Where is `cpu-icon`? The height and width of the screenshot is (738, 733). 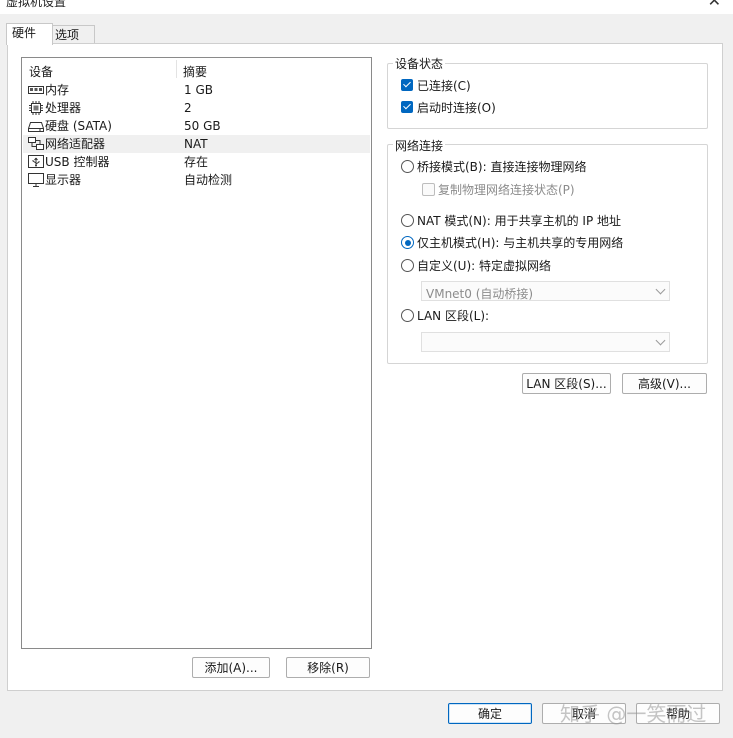
cpu-icon is located at coordinates (36, 108).